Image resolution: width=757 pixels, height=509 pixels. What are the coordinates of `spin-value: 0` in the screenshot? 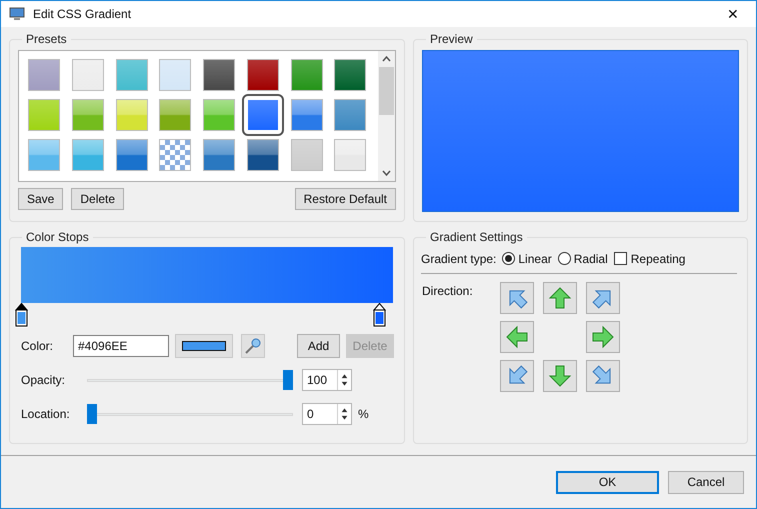 It's located at (310, 414).